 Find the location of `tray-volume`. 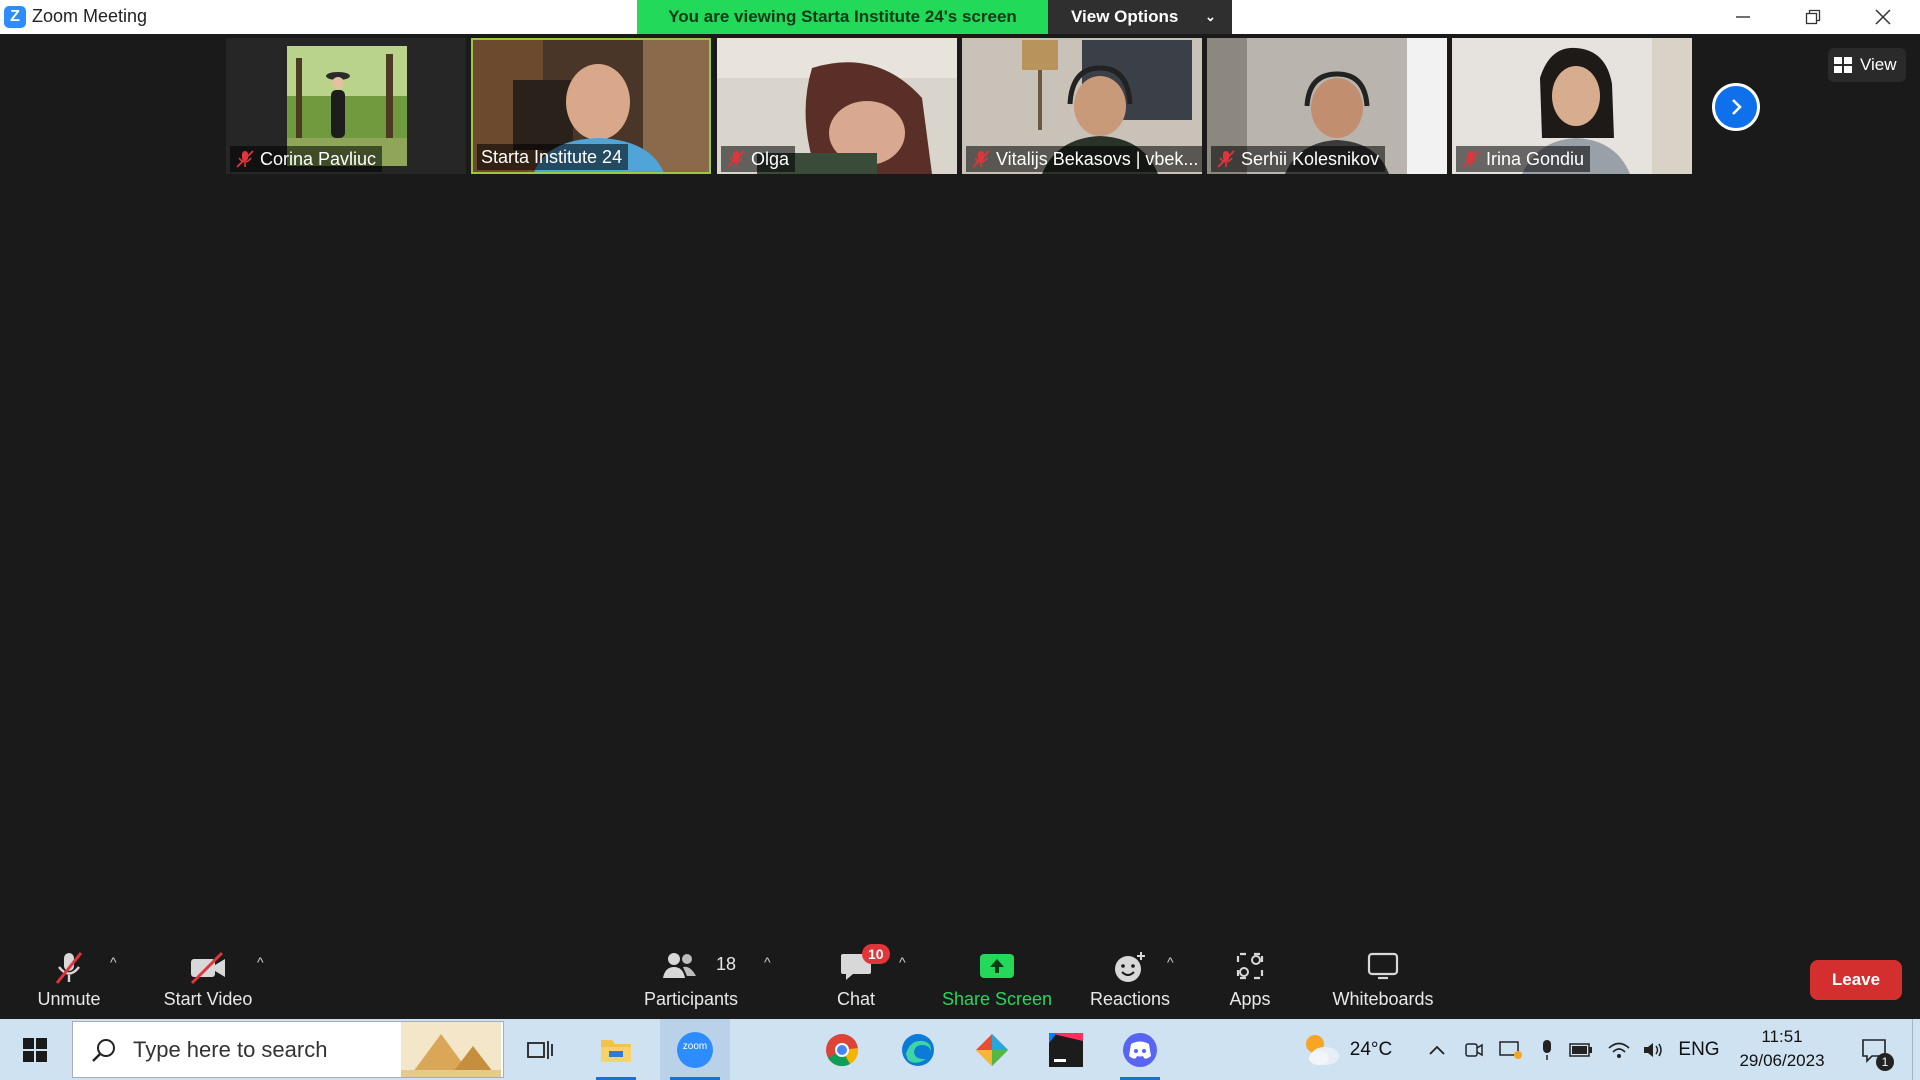

tray-volume is located at coordinates (1653, 1049).